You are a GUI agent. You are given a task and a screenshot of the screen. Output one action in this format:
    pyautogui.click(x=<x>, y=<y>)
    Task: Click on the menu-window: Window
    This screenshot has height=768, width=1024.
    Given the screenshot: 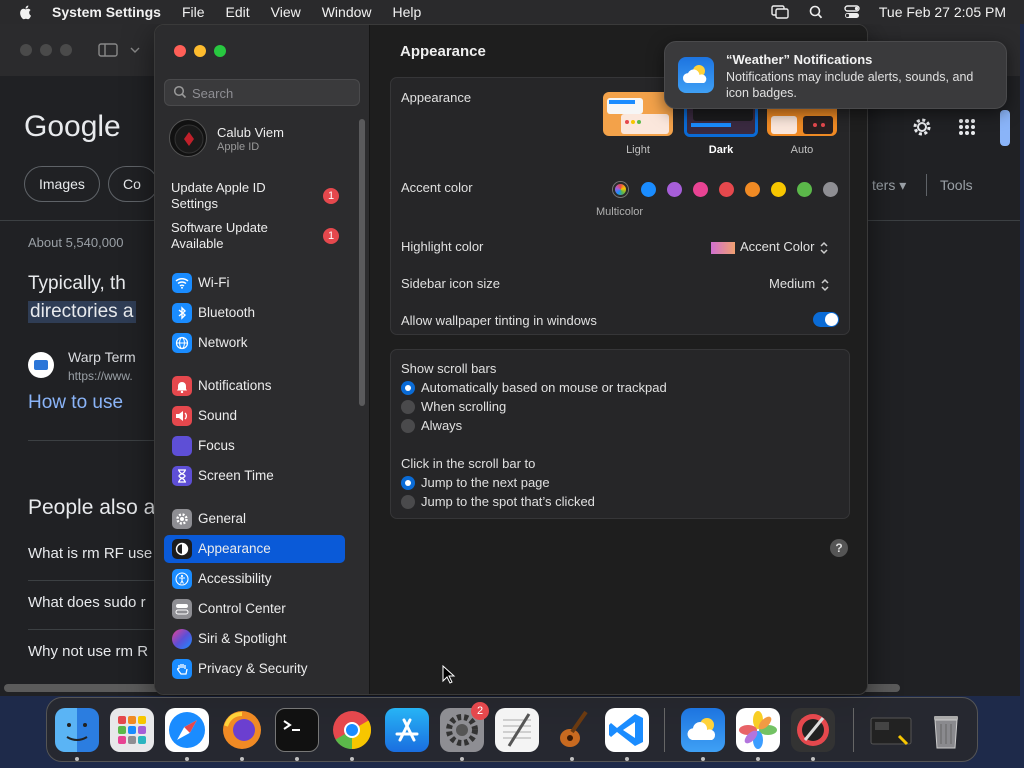 What is the action you would take?
    pyautogui.click(x=347, y=12)
    